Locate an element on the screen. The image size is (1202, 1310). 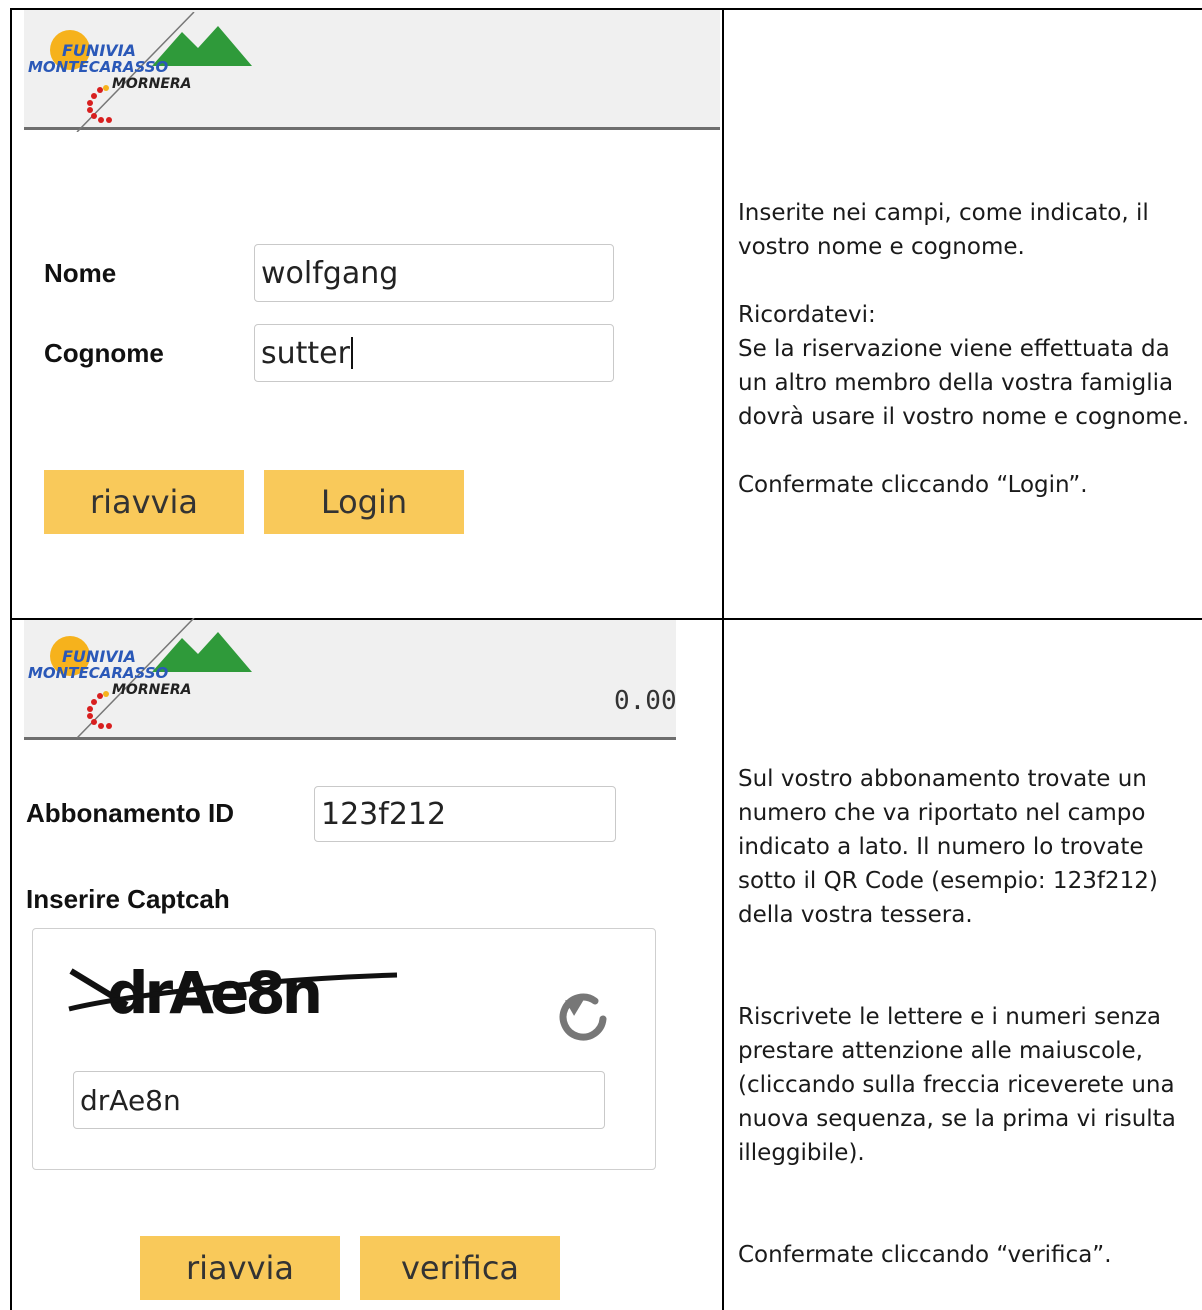
captcha-image: drAe8n is located at coordinates (233, 993).